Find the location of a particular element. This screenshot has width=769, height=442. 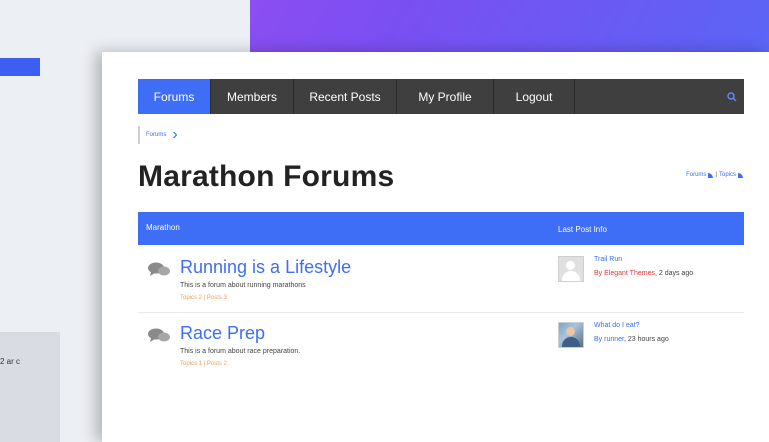

forum-counts: Topics 1 | Posts 2 is located at coordinates (203, 364).